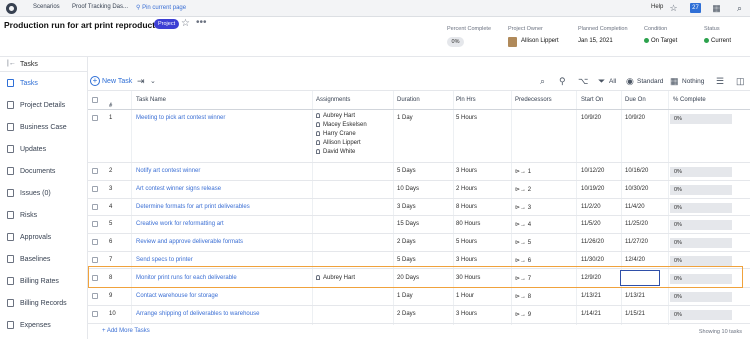  What do you see at coordinates (44, 64) in the screenshot?
I see `sidebar-collapse-row: |← Tasks` at bounding box center [44, 64].